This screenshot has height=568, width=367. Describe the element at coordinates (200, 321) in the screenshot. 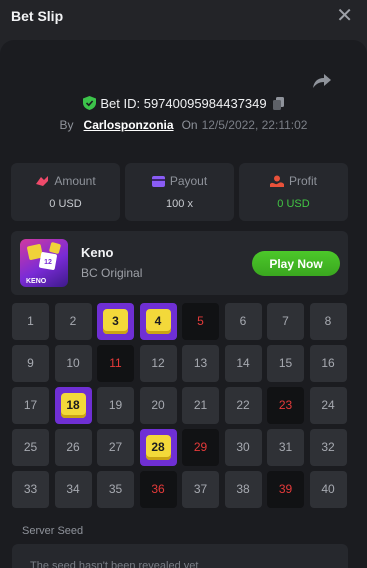

I see `keno-cell-drawn: 5` at that location.